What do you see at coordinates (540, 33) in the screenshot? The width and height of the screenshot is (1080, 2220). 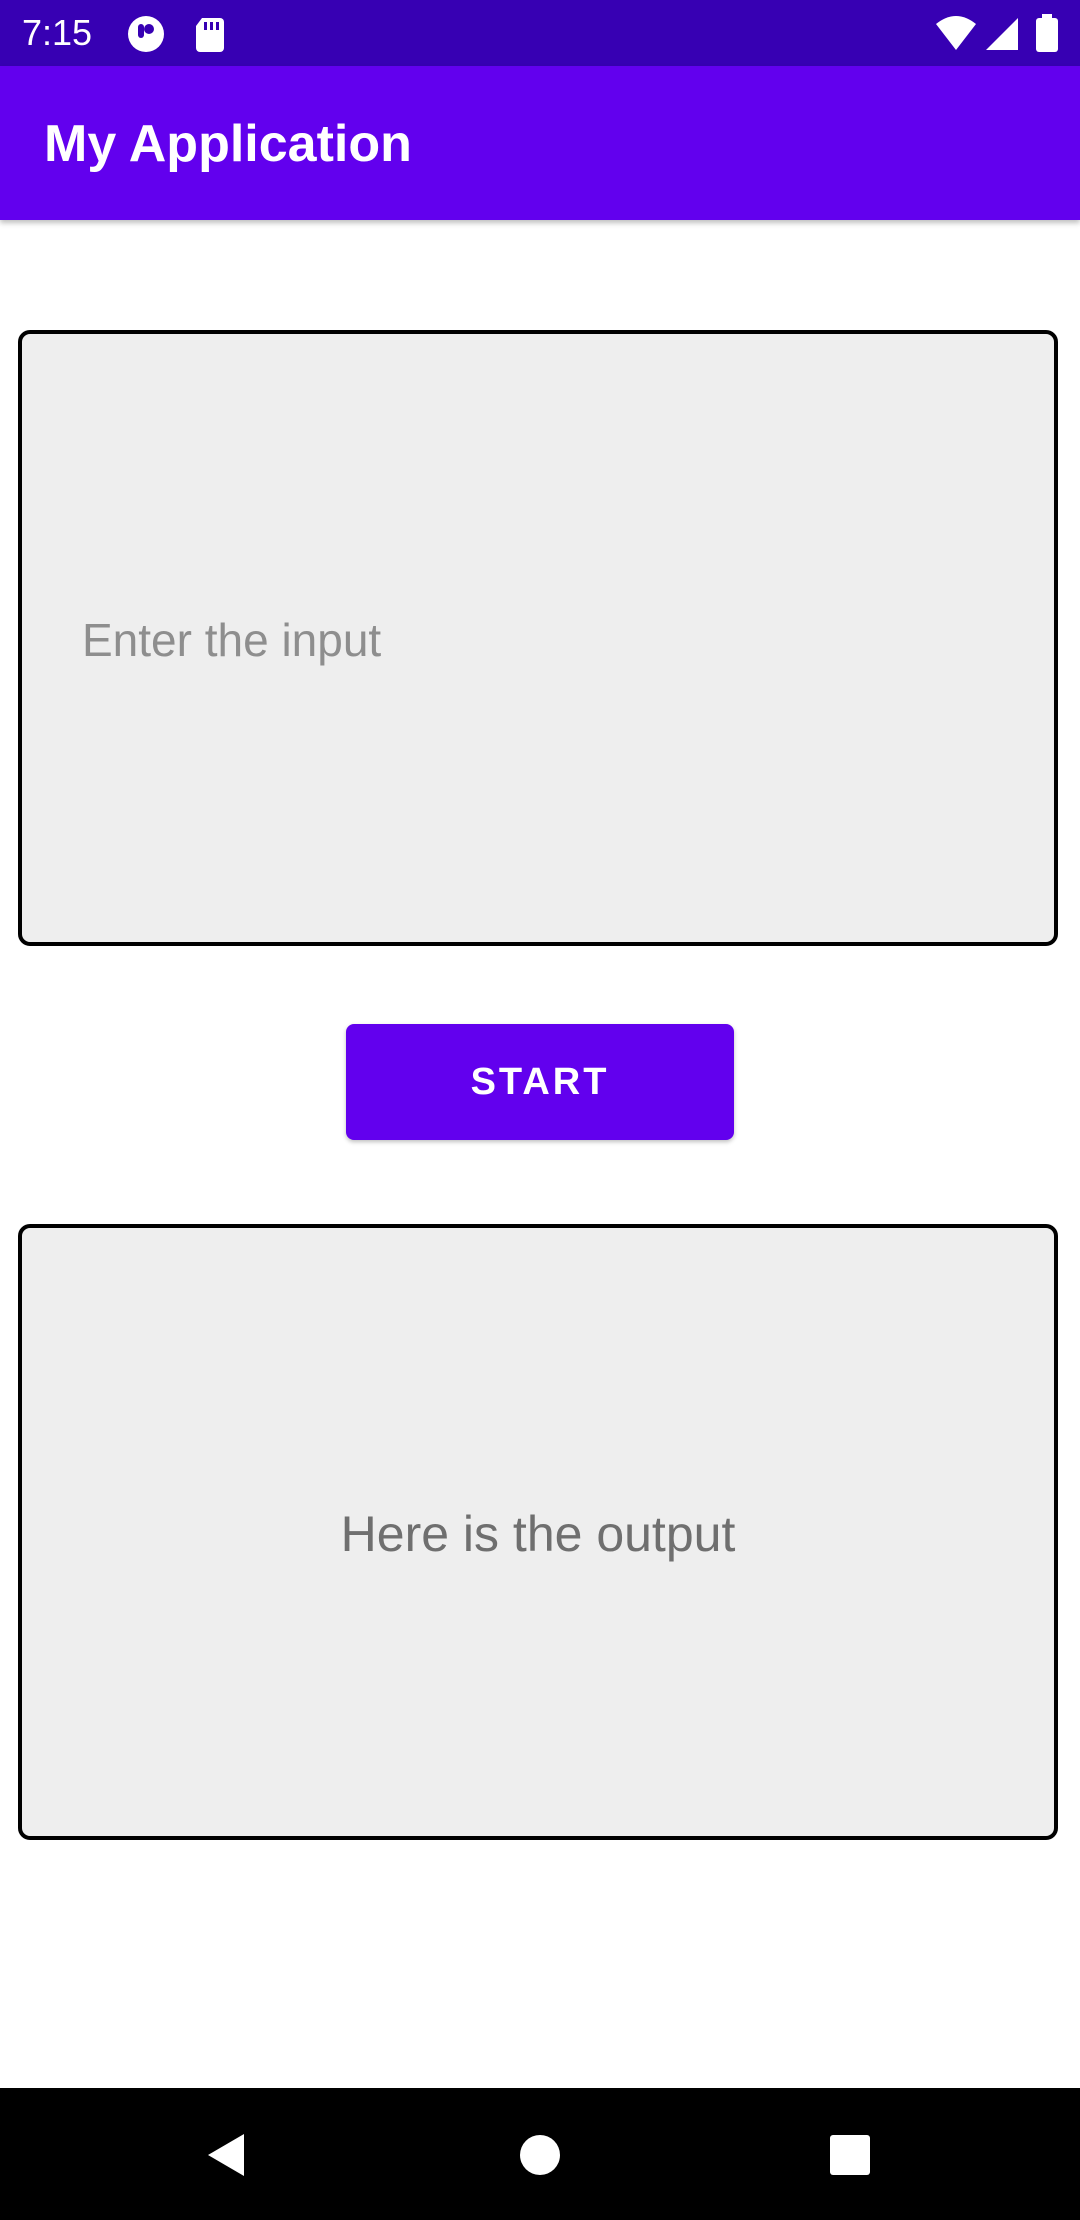 I see `status-bar: 7:15` at bounding box center [540, 33].